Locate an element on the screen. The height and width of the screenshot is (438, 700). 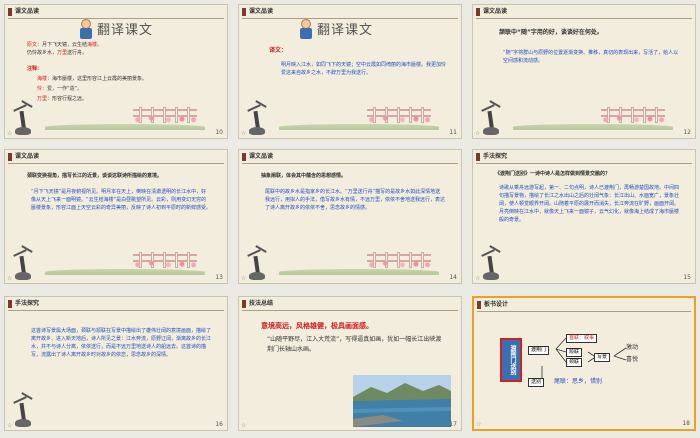
slide-header: 技法总结 is located at coordinates (350, 304).